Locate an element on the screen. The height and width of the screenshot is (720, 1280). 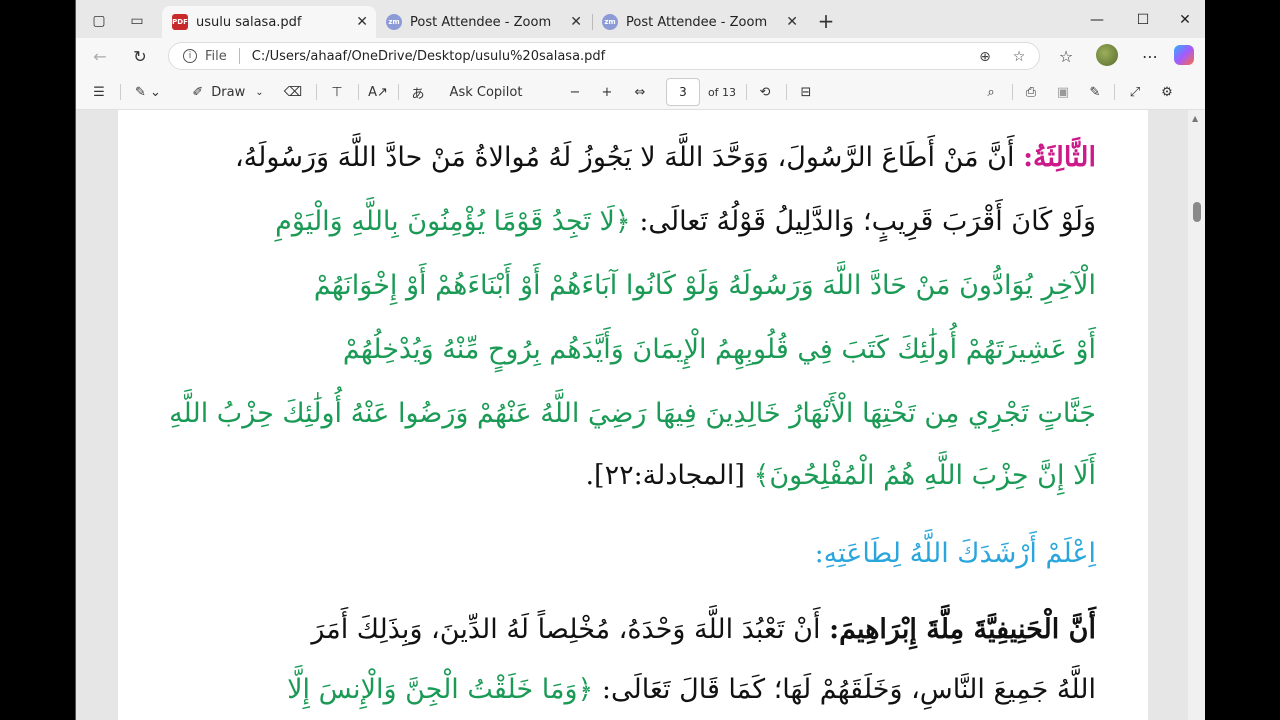
text-icon: ⊤ is located at coordinates (337, 92).